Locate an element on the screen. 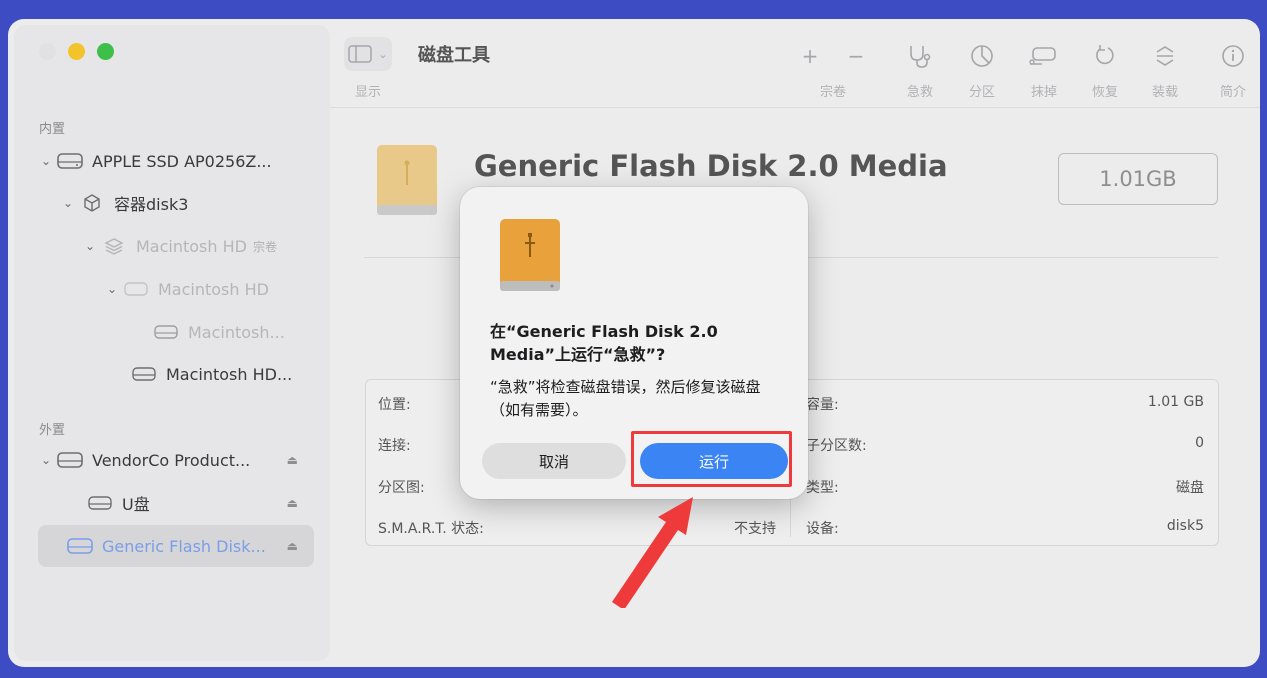  sidebar-item-container-disk3: ⌄ 容器disk3 is located at coordinates (123, 203).